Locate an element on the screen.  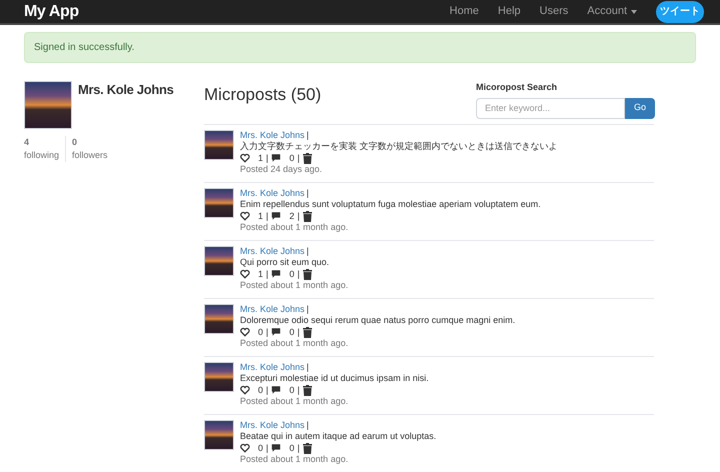
success-alert: Signed in successfully. is located at coordinates (360, 47).